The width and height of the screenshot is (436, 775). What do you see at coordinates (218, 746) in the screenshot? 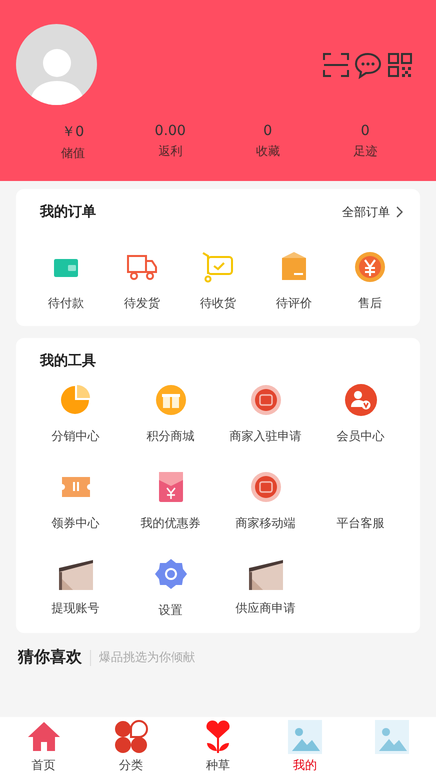
I see `tab: 种草` at bounding box center [218, 746].